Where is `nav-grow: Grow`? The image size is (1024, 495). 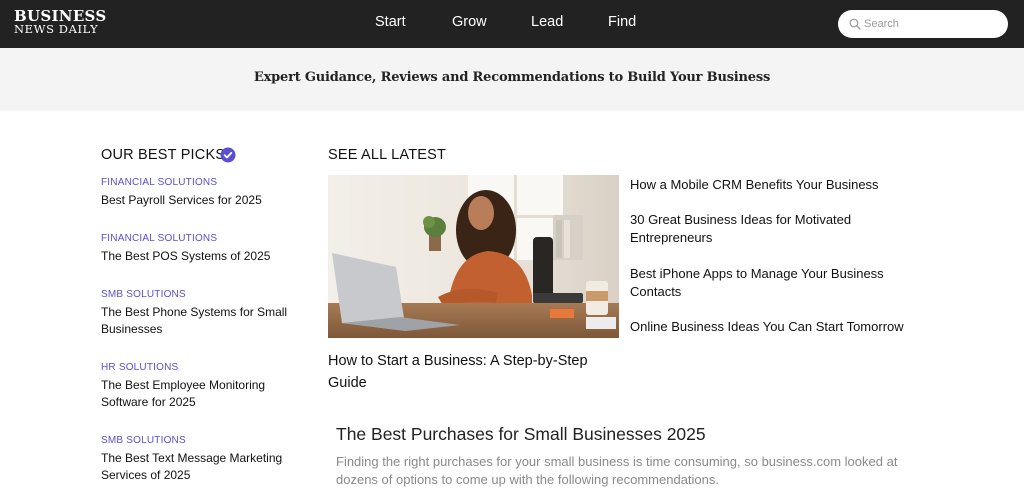 nav-grow: Grow is located at coordinates (469, 22).